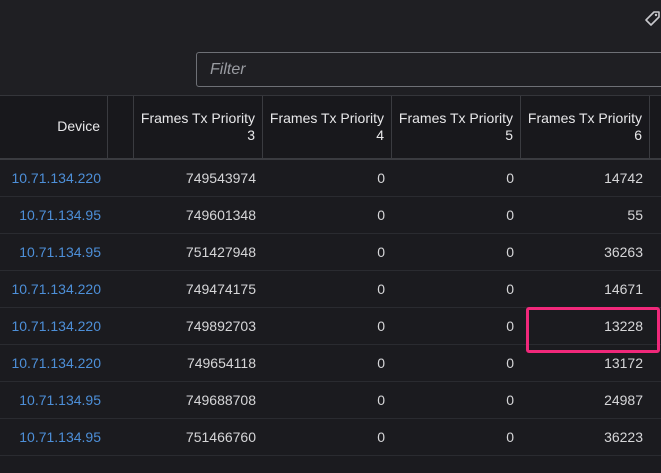 The image size is (661, 473). Describe the element at coordinates (330, 215) in the screenshot. I see `table-row: 10.71.134.95 749601348 0 0 55` at that location.